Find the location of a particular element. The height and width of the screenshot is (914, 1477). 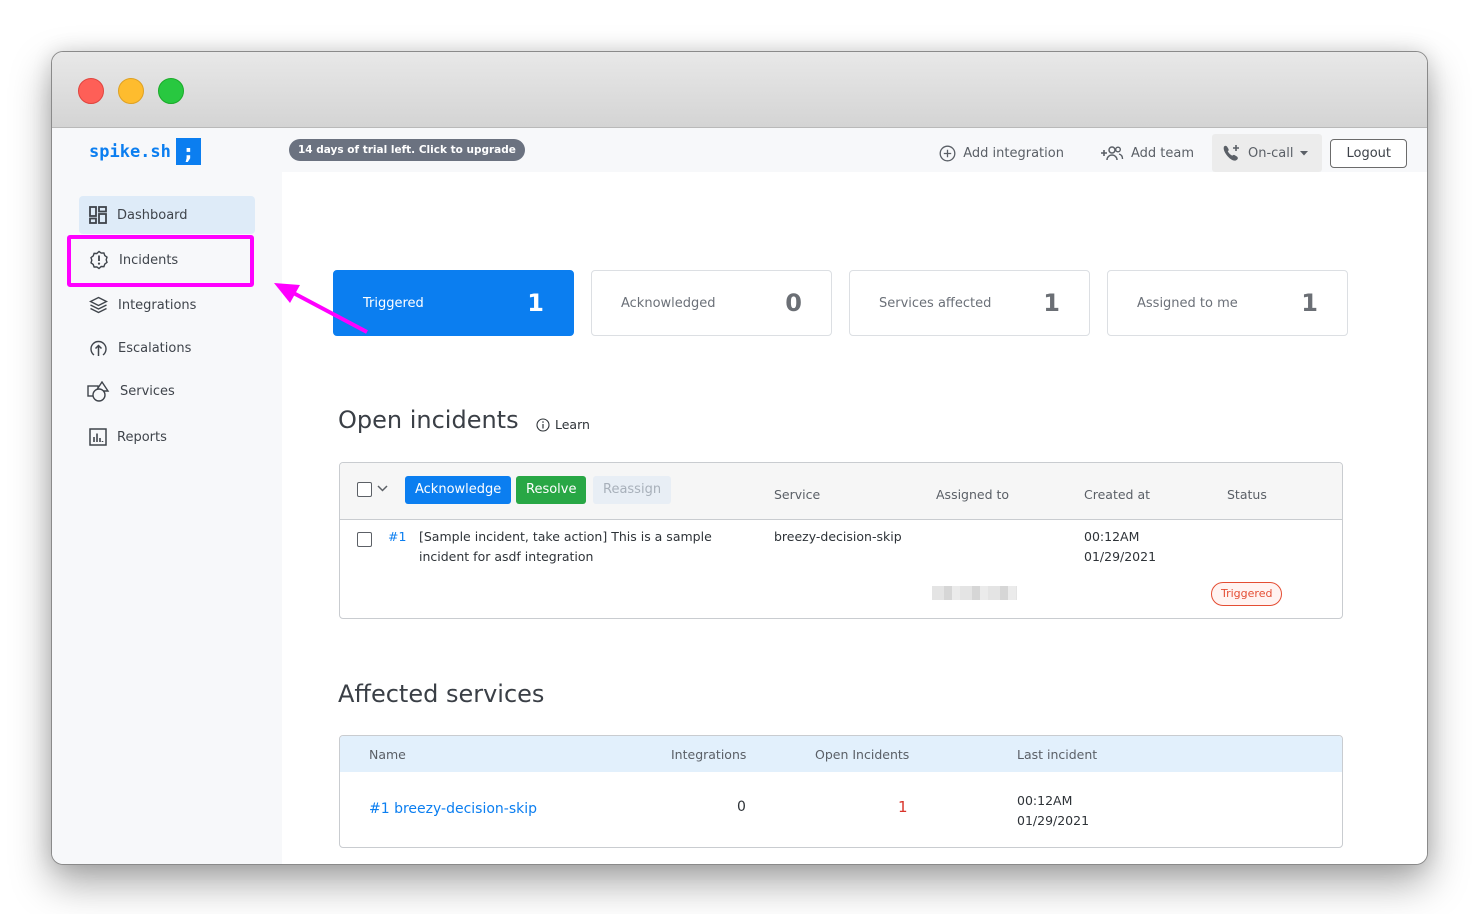

reassign-button: Reassign is located at coordinates (632, 490).